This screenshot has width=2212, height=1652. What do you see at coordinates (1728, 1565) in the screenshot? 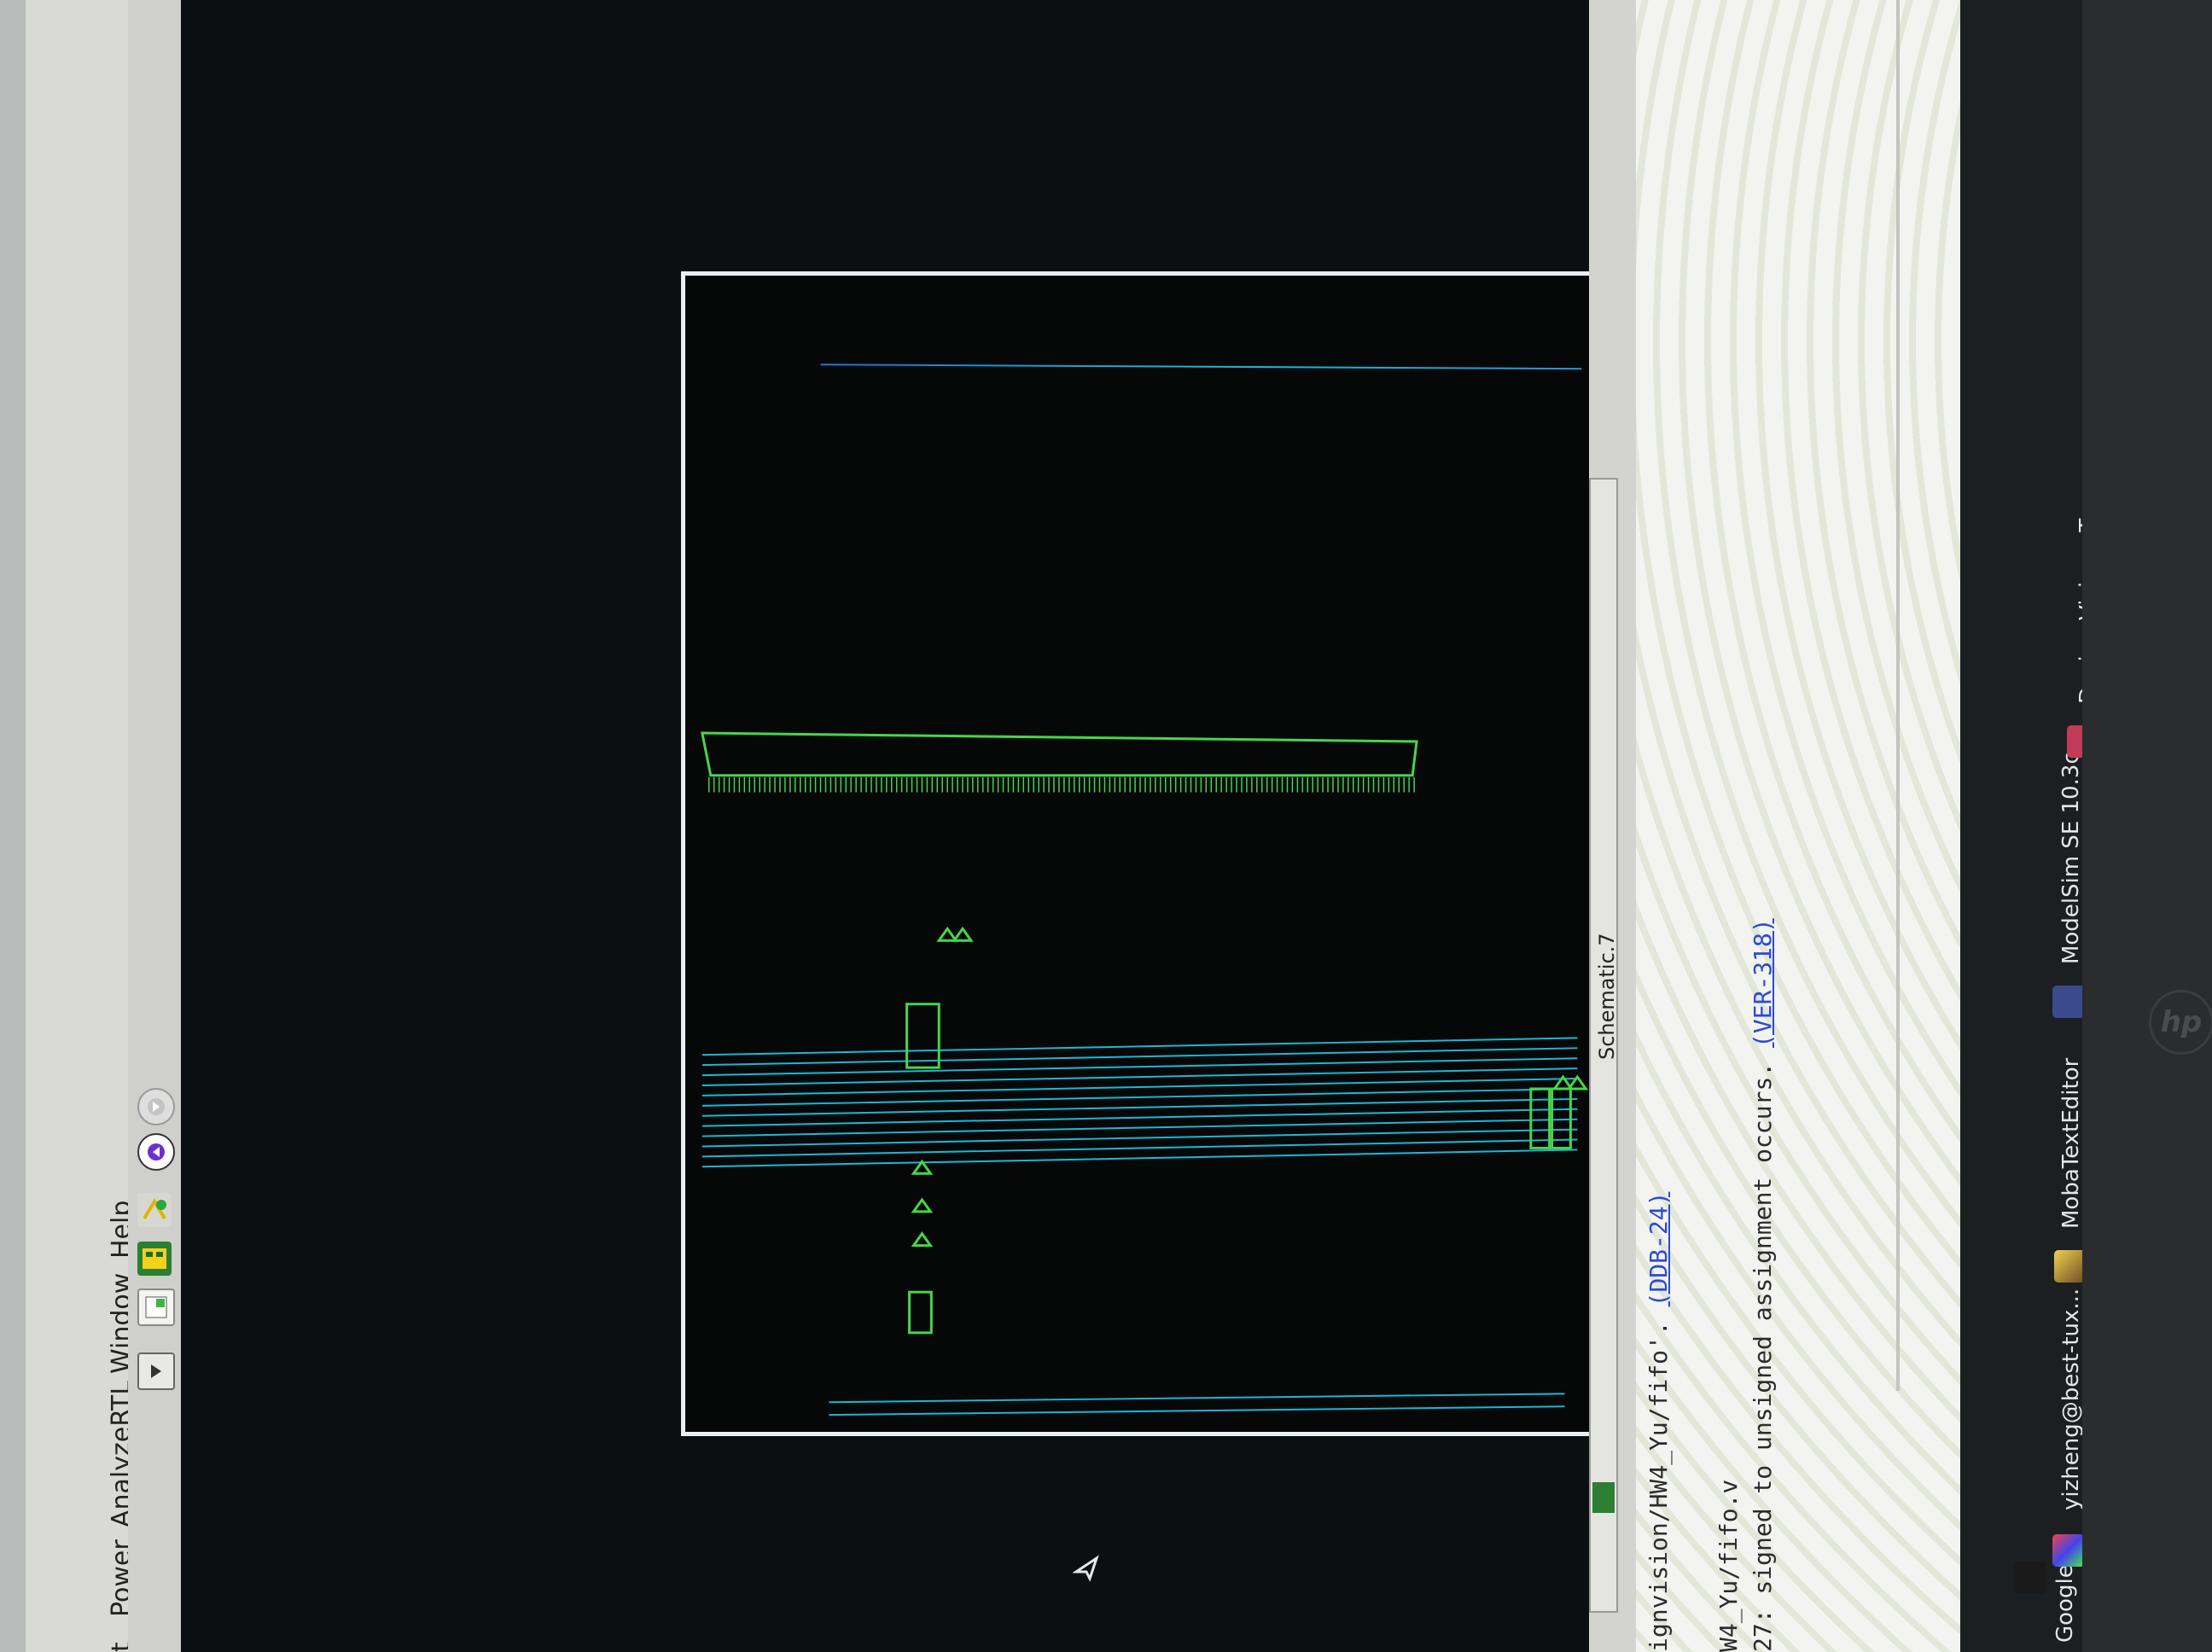
I see `console-line-2: W4_Yu/fifo.v` at bounding box center [1728, 1565].